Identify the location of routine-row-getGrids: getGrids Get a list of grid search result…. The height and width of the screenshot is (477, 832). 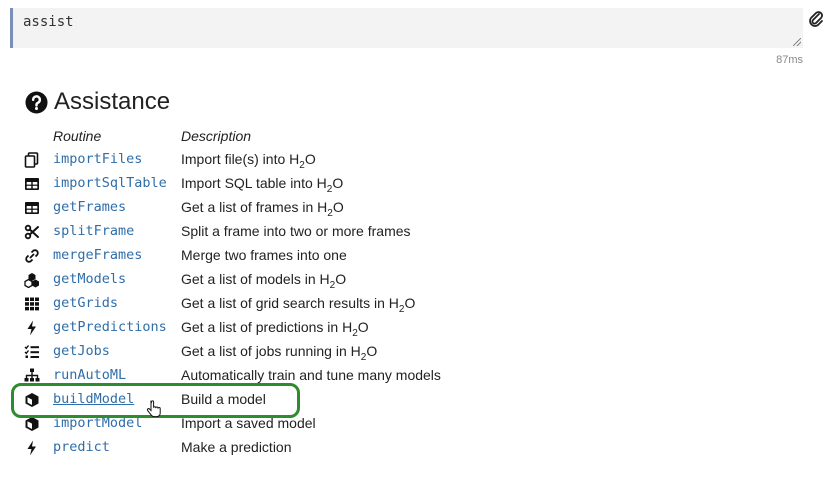
(416, 304).